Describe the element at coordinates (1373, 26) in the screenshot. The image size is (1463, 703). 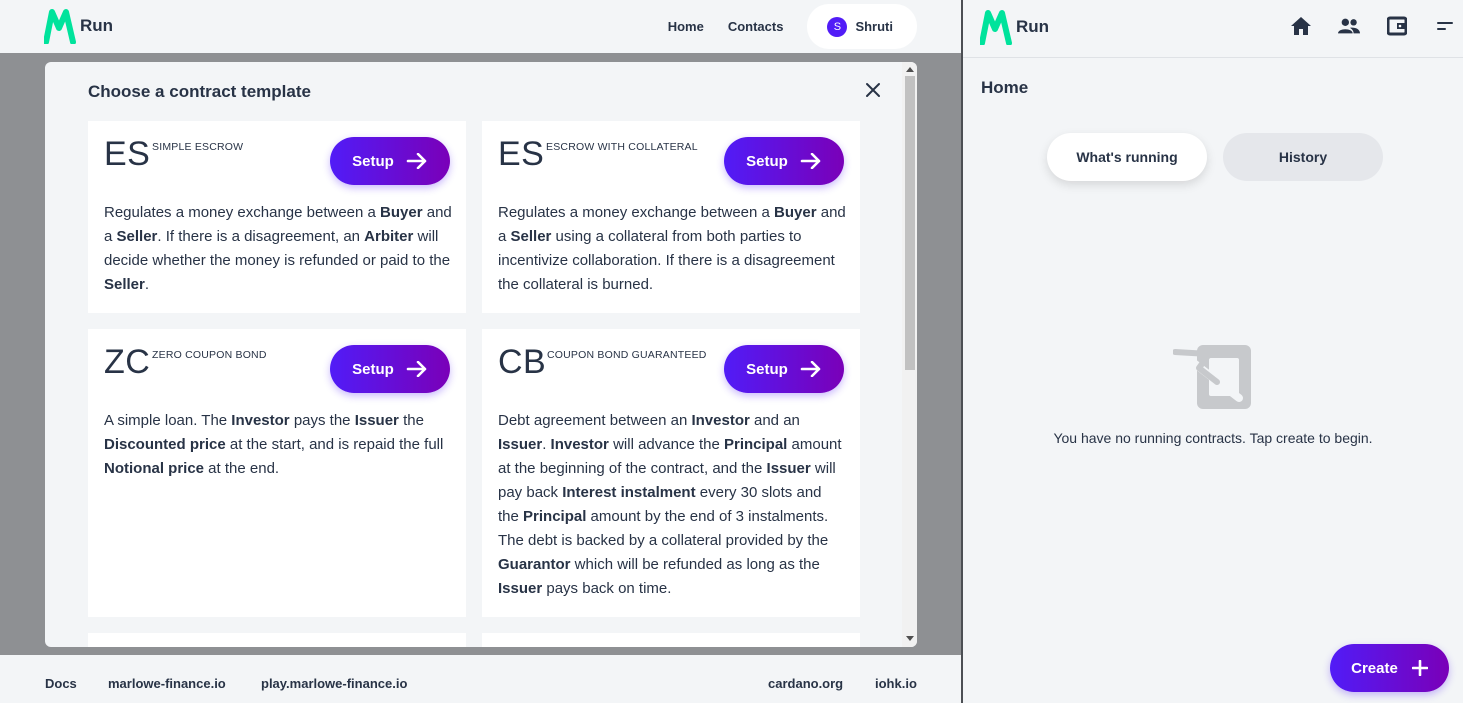
I see `panel-nav-icons` at that location.